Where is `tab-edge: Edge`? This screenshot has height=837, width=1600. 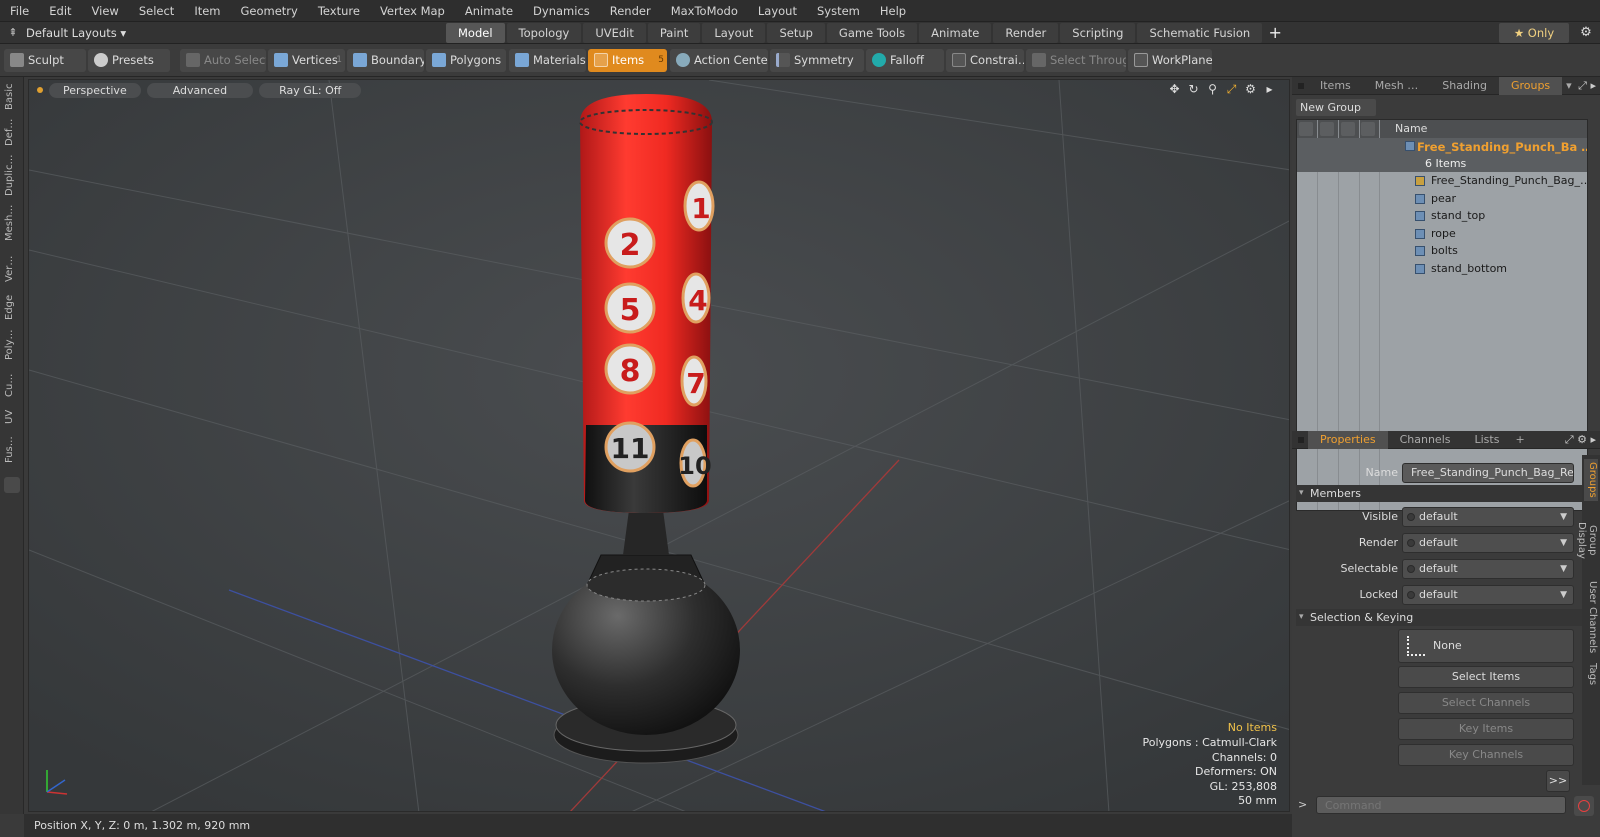
tab-edge: Edge is located at coordinates (12, 307).